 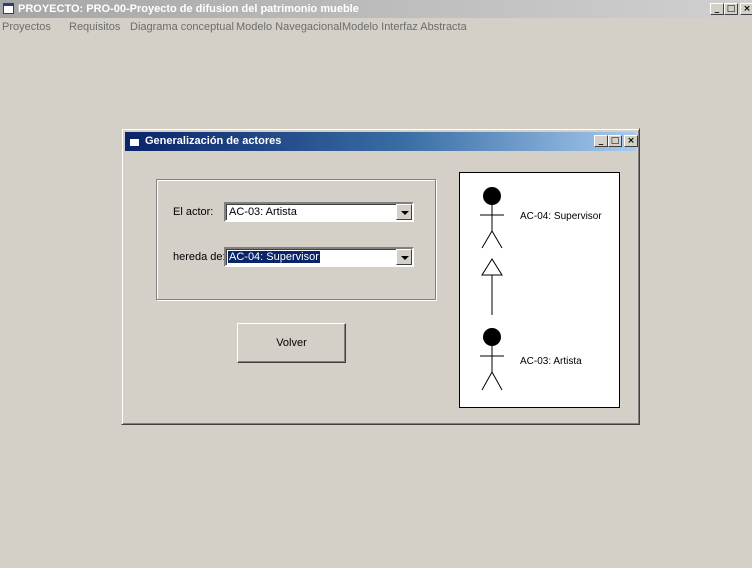 I want to click on actor-combobox-value: AC-03: Artista, so click(x=263, y=212).